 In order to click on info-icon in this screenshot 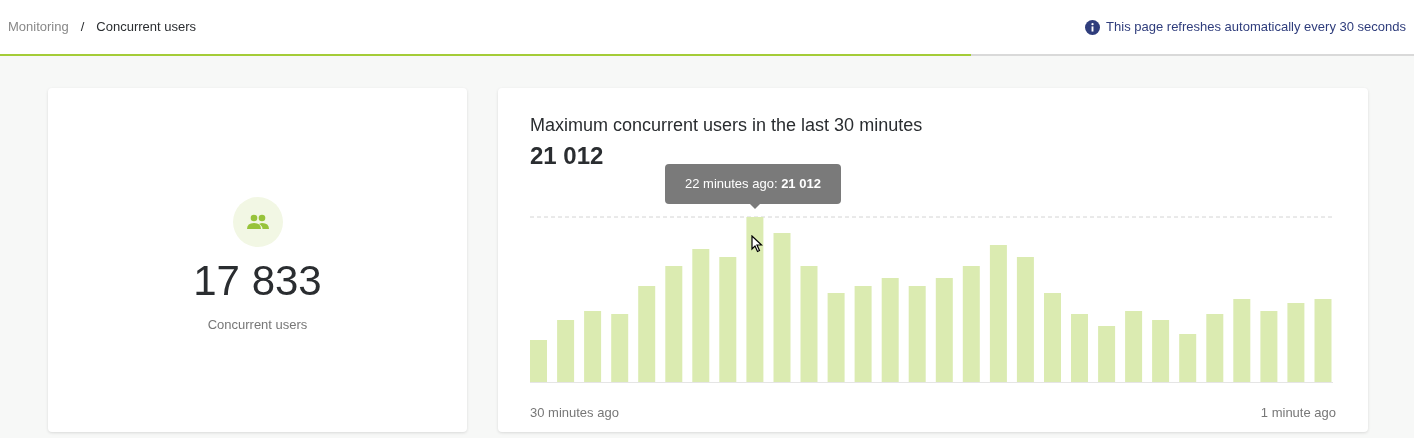, I will do `click(1093, 27)`.